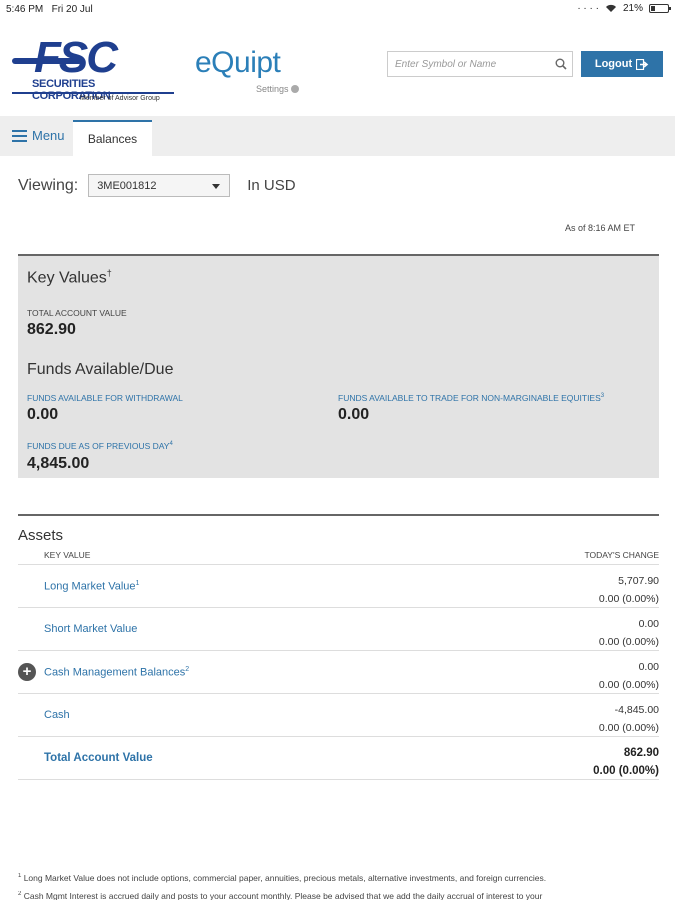 The width and height of the screenshot is (675, 900). What do you see at coordinates (57, 715) in the screenshot?
I see `cash-link: Cash` at bounding box center [57, 715].